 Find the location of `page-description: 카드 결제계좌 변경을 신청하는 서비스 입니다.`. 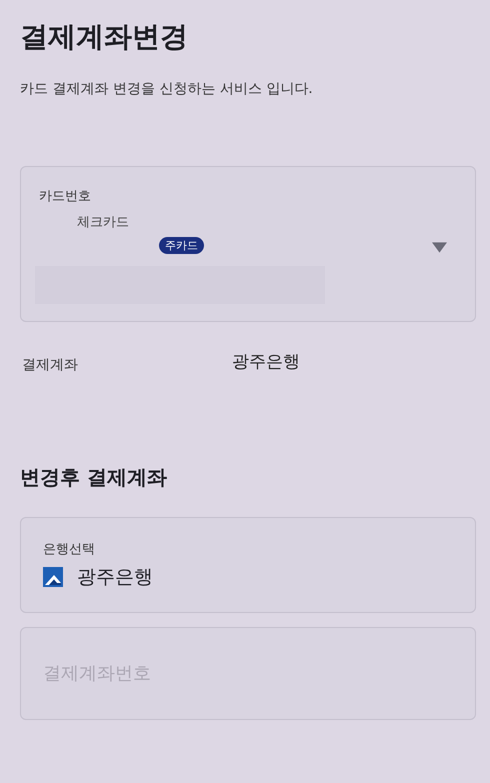

page-description: 카드 결제계좌 변경을 신청하는 서비스 입니다. is located at coordinates (167, 89).